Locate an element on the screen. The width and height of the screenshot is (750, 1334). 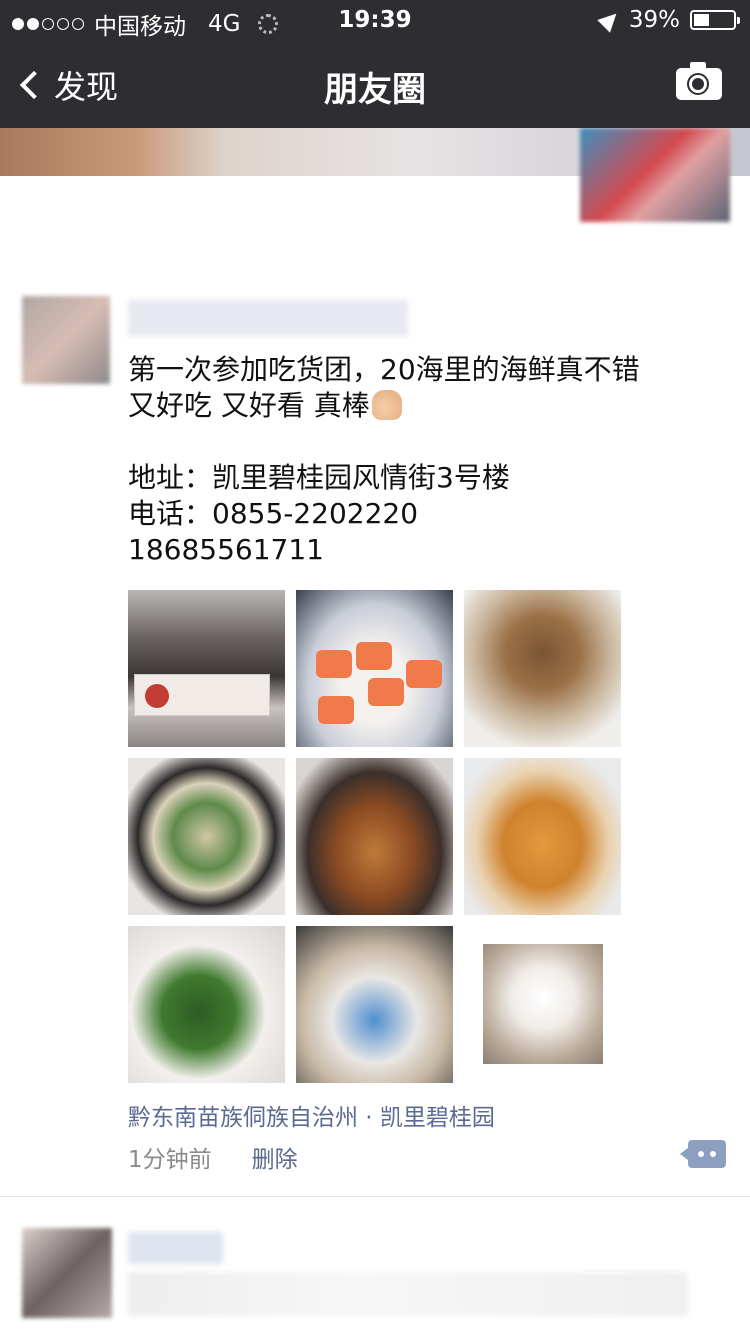
post-text-line: 第一次参加吃货团，20海里的海鲜真不错 is located at coordinates (384, 369).